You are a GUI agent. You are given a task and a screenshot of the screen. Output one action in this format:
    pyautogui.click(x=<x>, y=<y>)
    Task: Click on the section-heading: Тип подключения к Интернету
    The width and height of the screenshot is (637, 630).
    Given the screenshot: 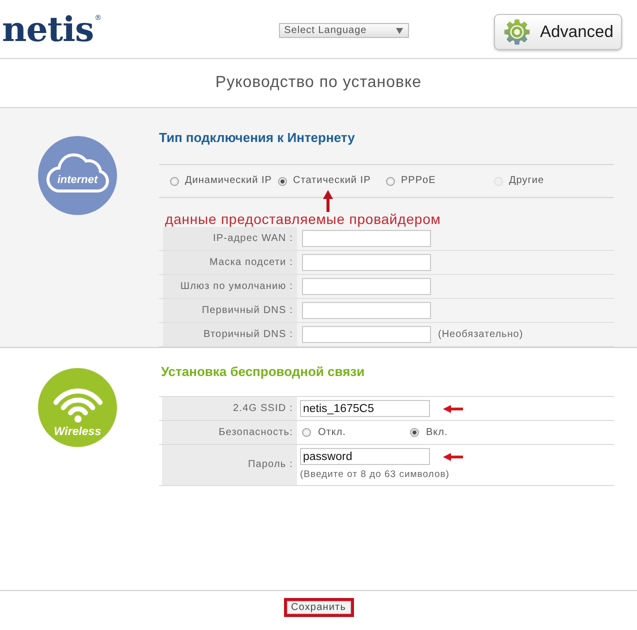 What is the action you would take?
    pyautogui.click(x=257, y=138)
    